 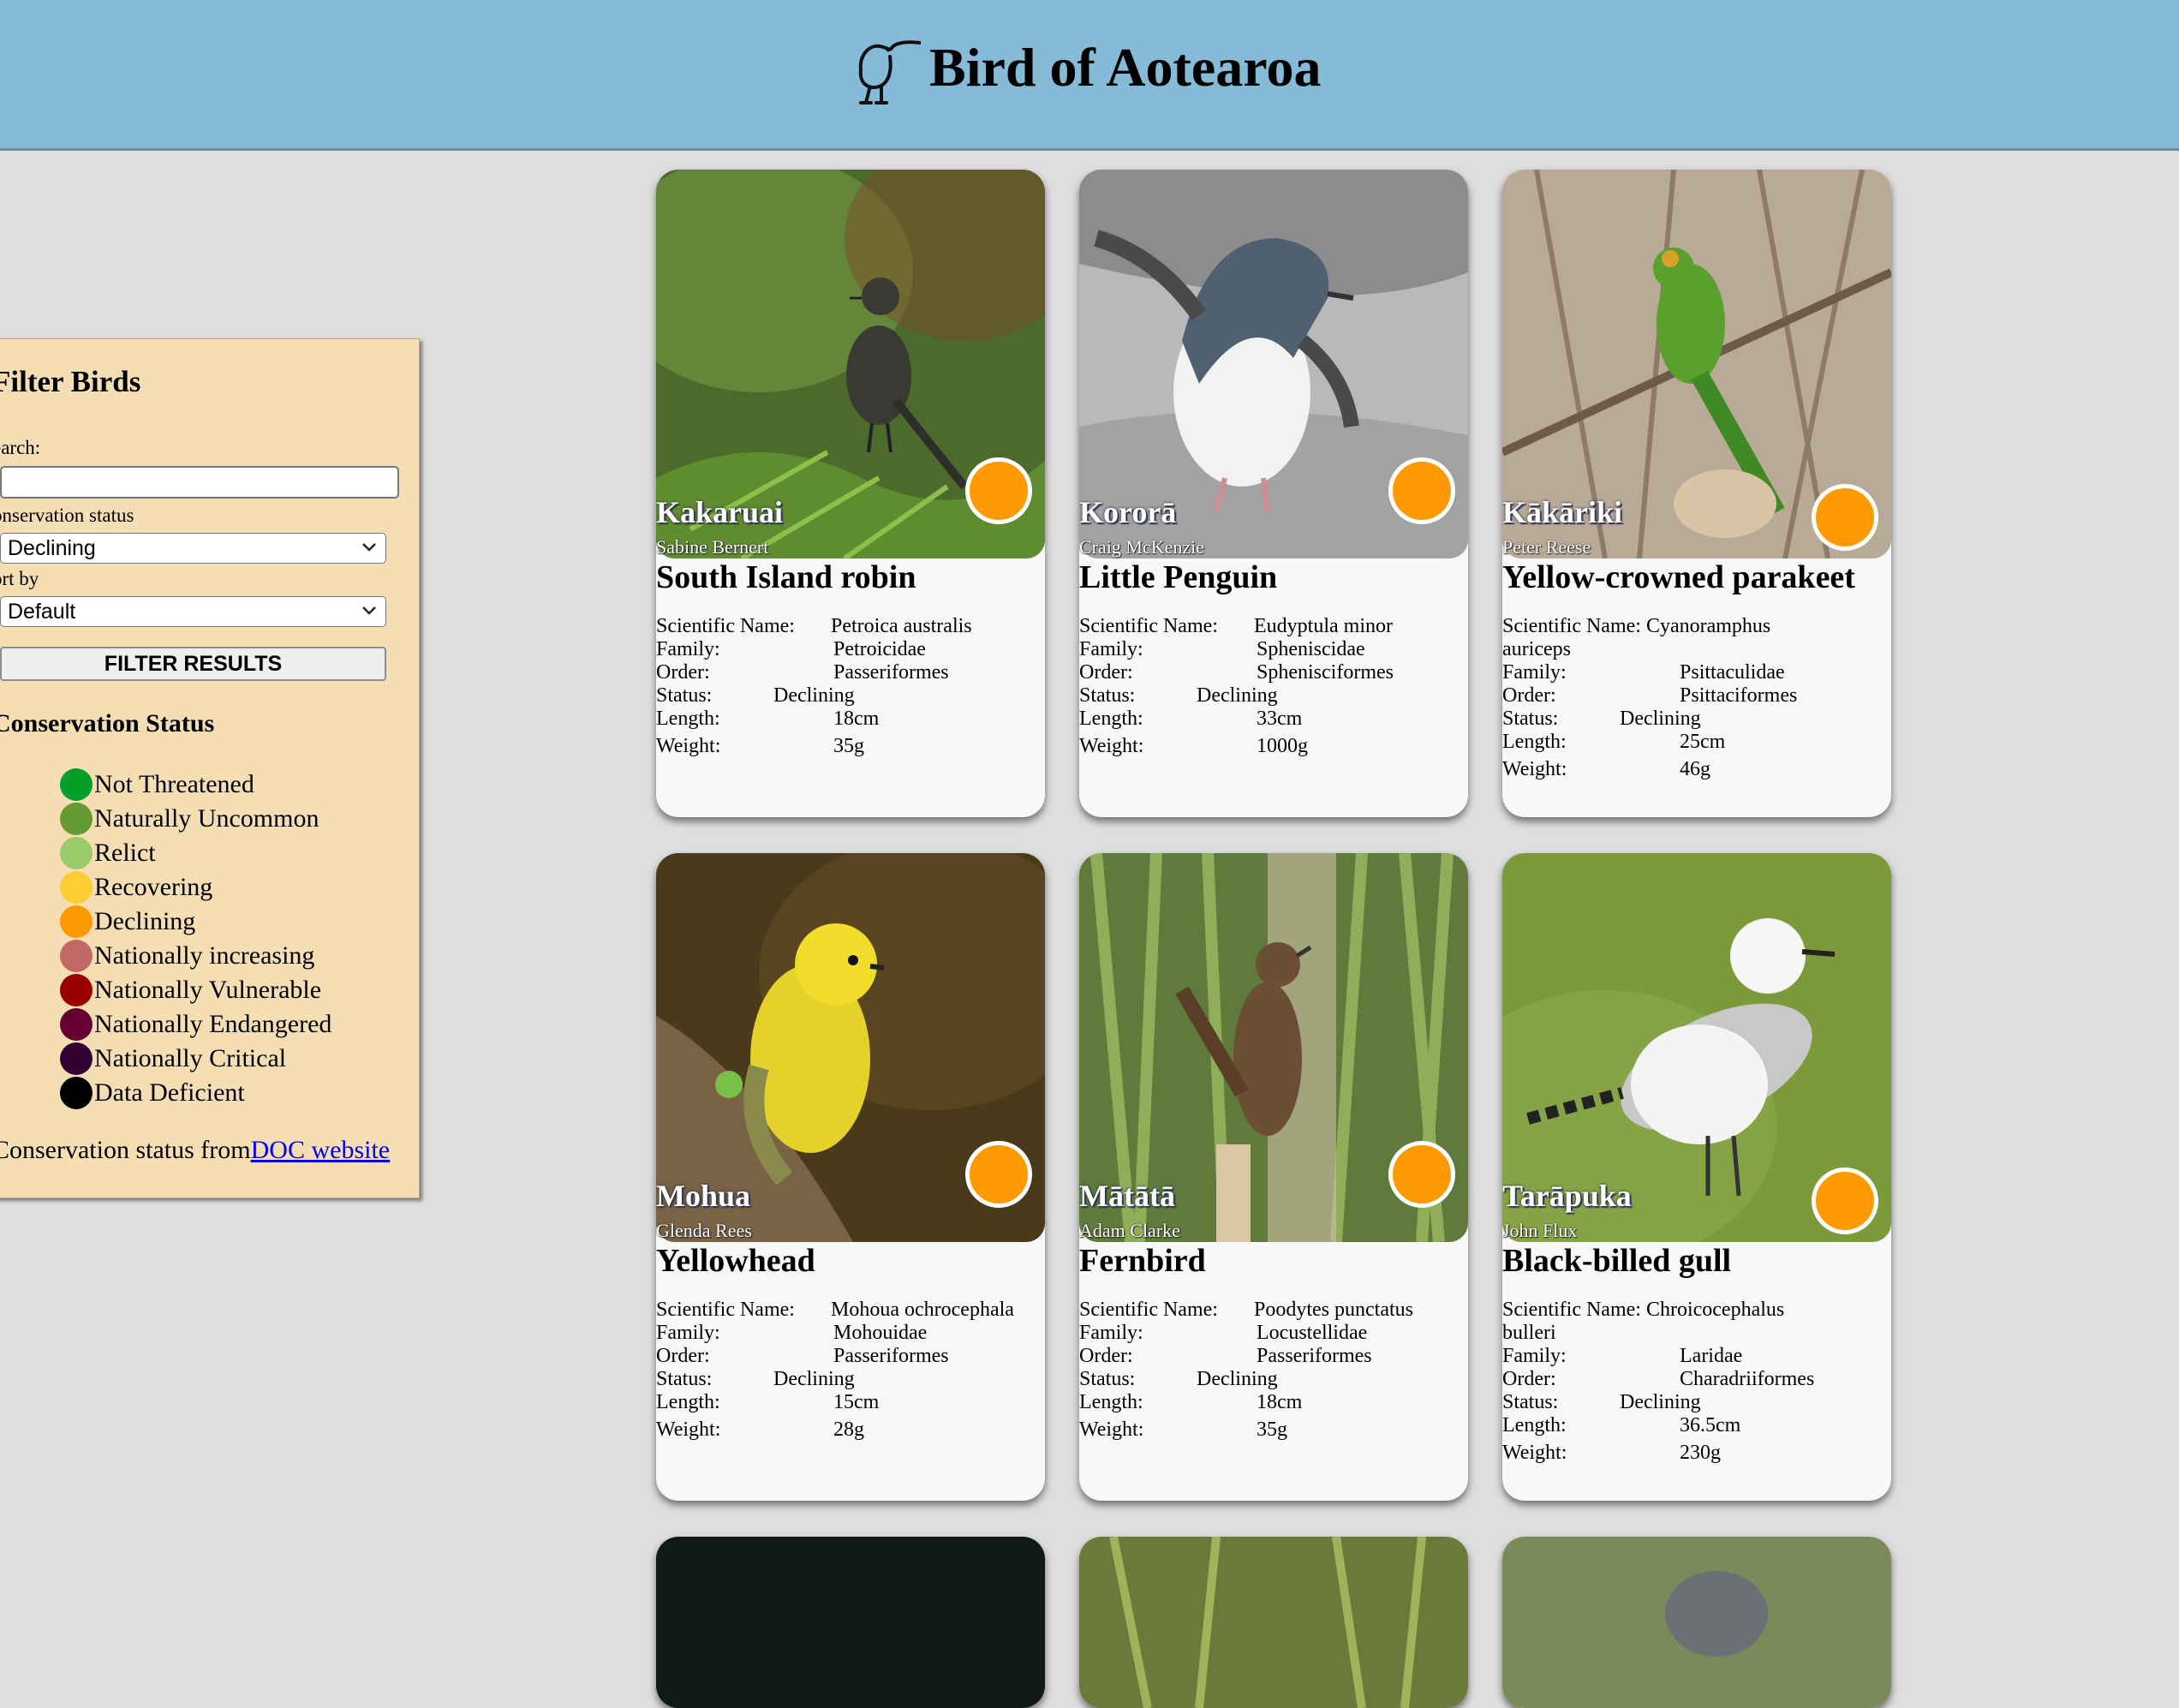 I want to click on order-value: Psittaciformes, so click(x=1739, y=696).